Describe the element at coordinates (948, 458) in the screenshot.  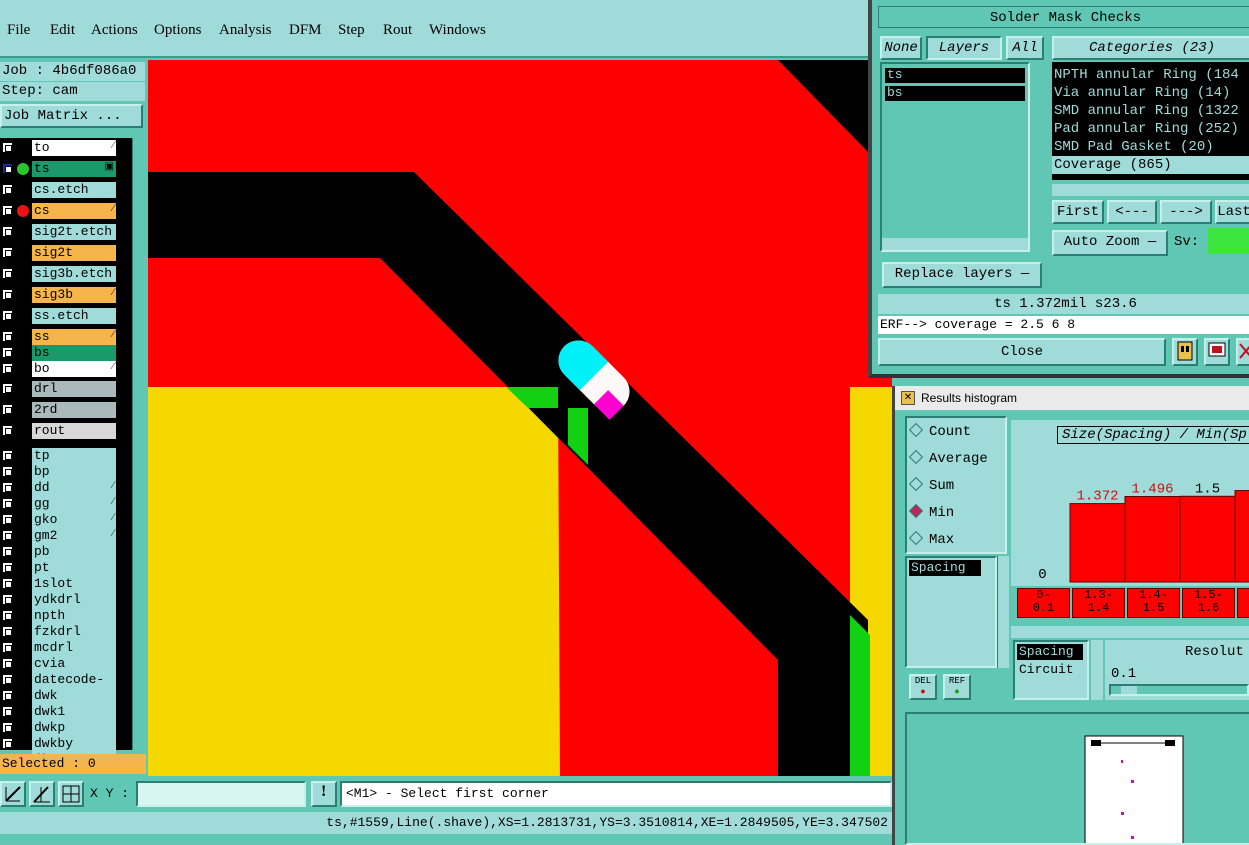
I see `mode-average: Average` at that location.